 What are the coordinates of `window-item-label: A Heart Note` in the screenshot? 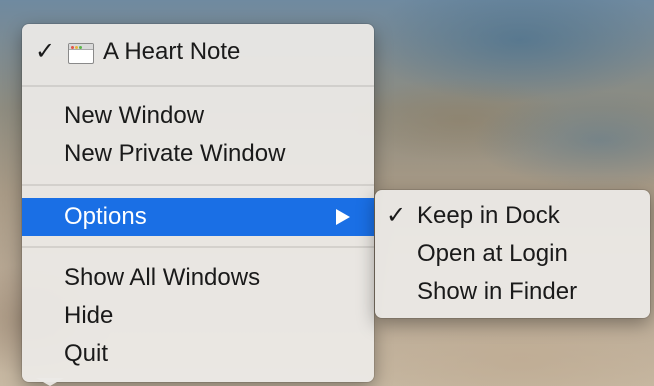 It's located at (172, 51).